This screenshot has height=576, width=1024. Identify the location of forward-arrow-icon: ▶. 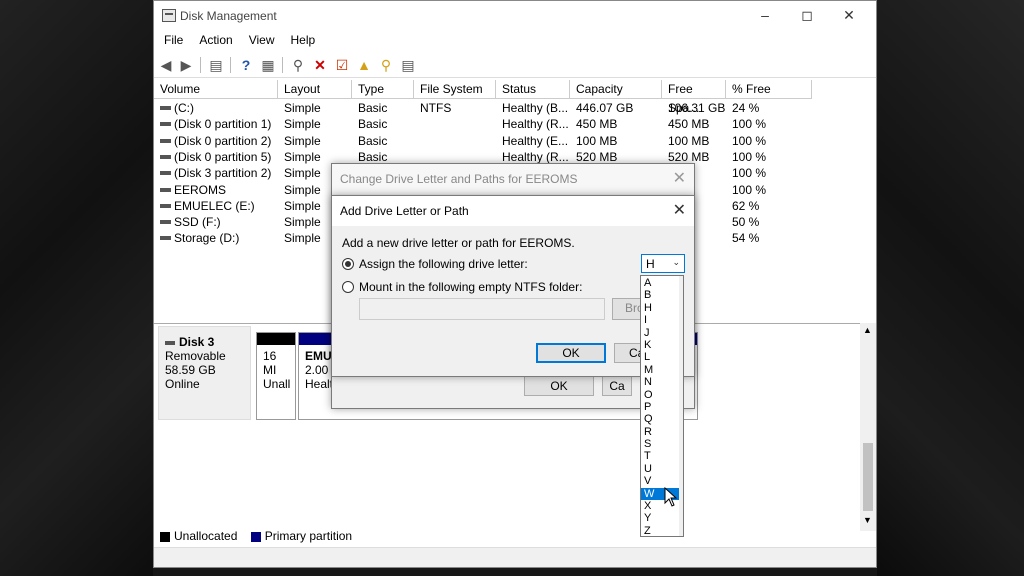
(186, 65).